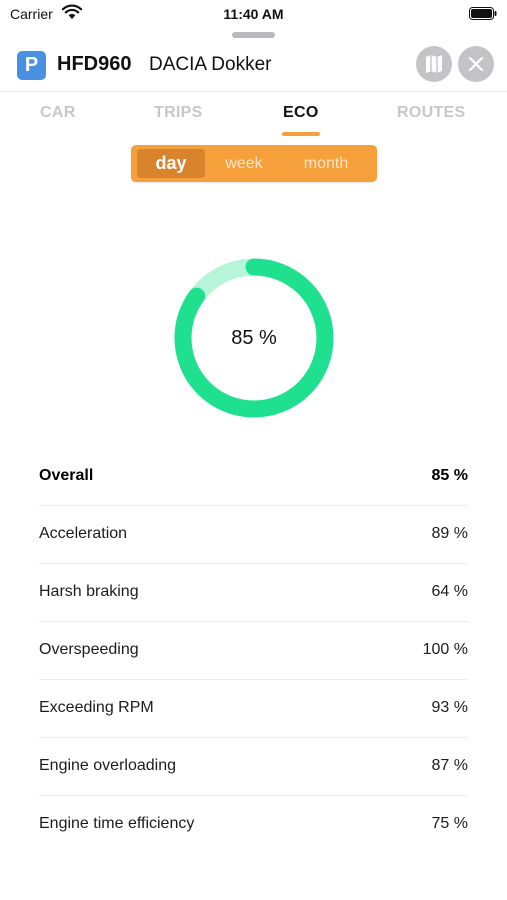 The width and height of the screenshot is (507, 900). I want to click on map-icon, so click(434, 64).